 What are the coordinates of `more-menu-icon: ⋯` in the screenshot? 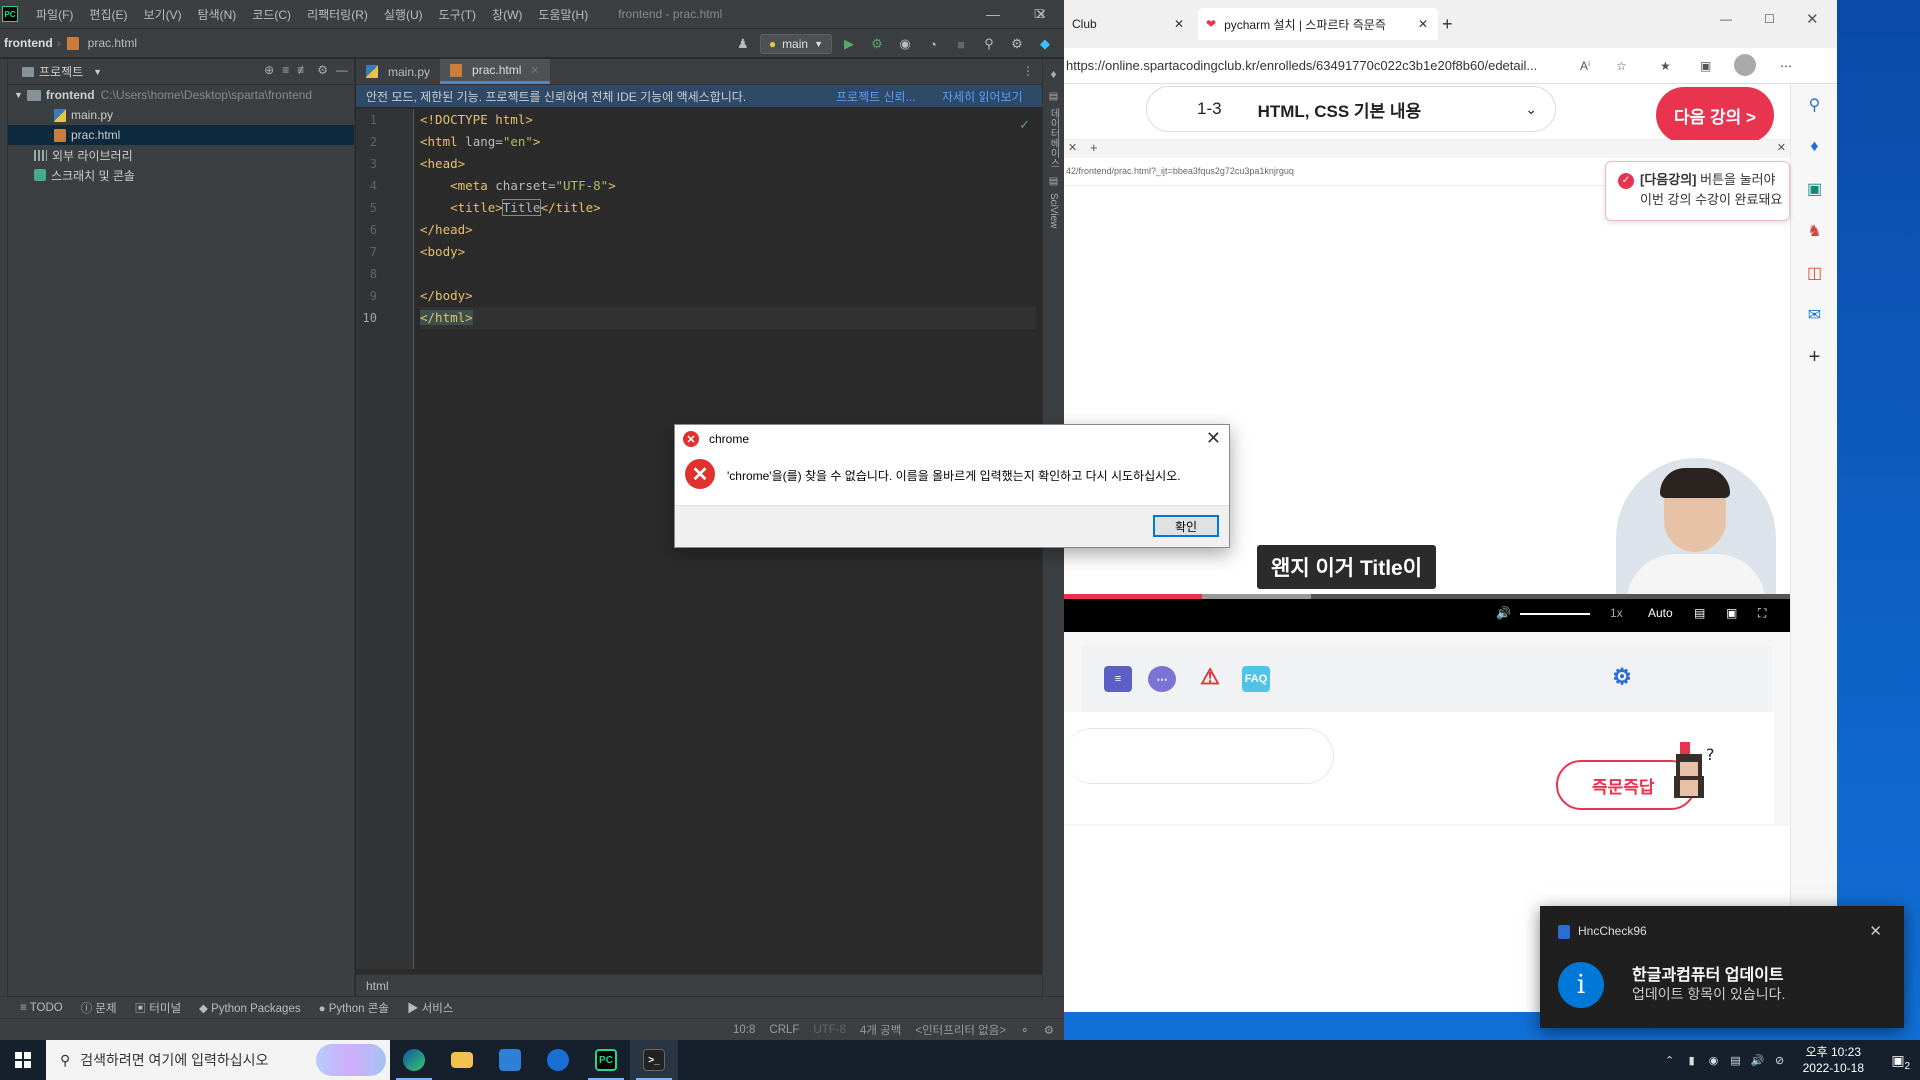 It's located at (1786, 66).